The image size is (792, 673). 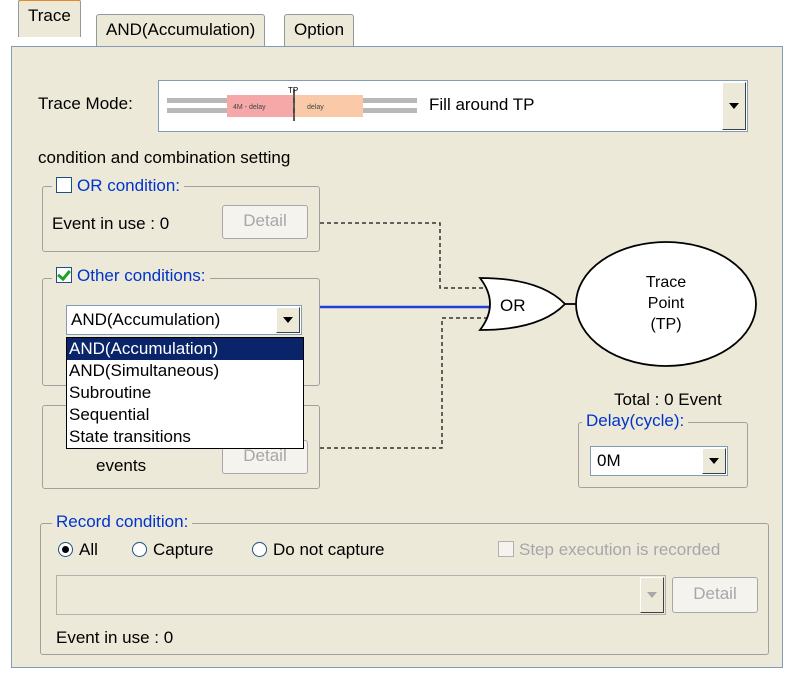 I want to click on dropdown-item: State transitions, so click(x=185, y=437).